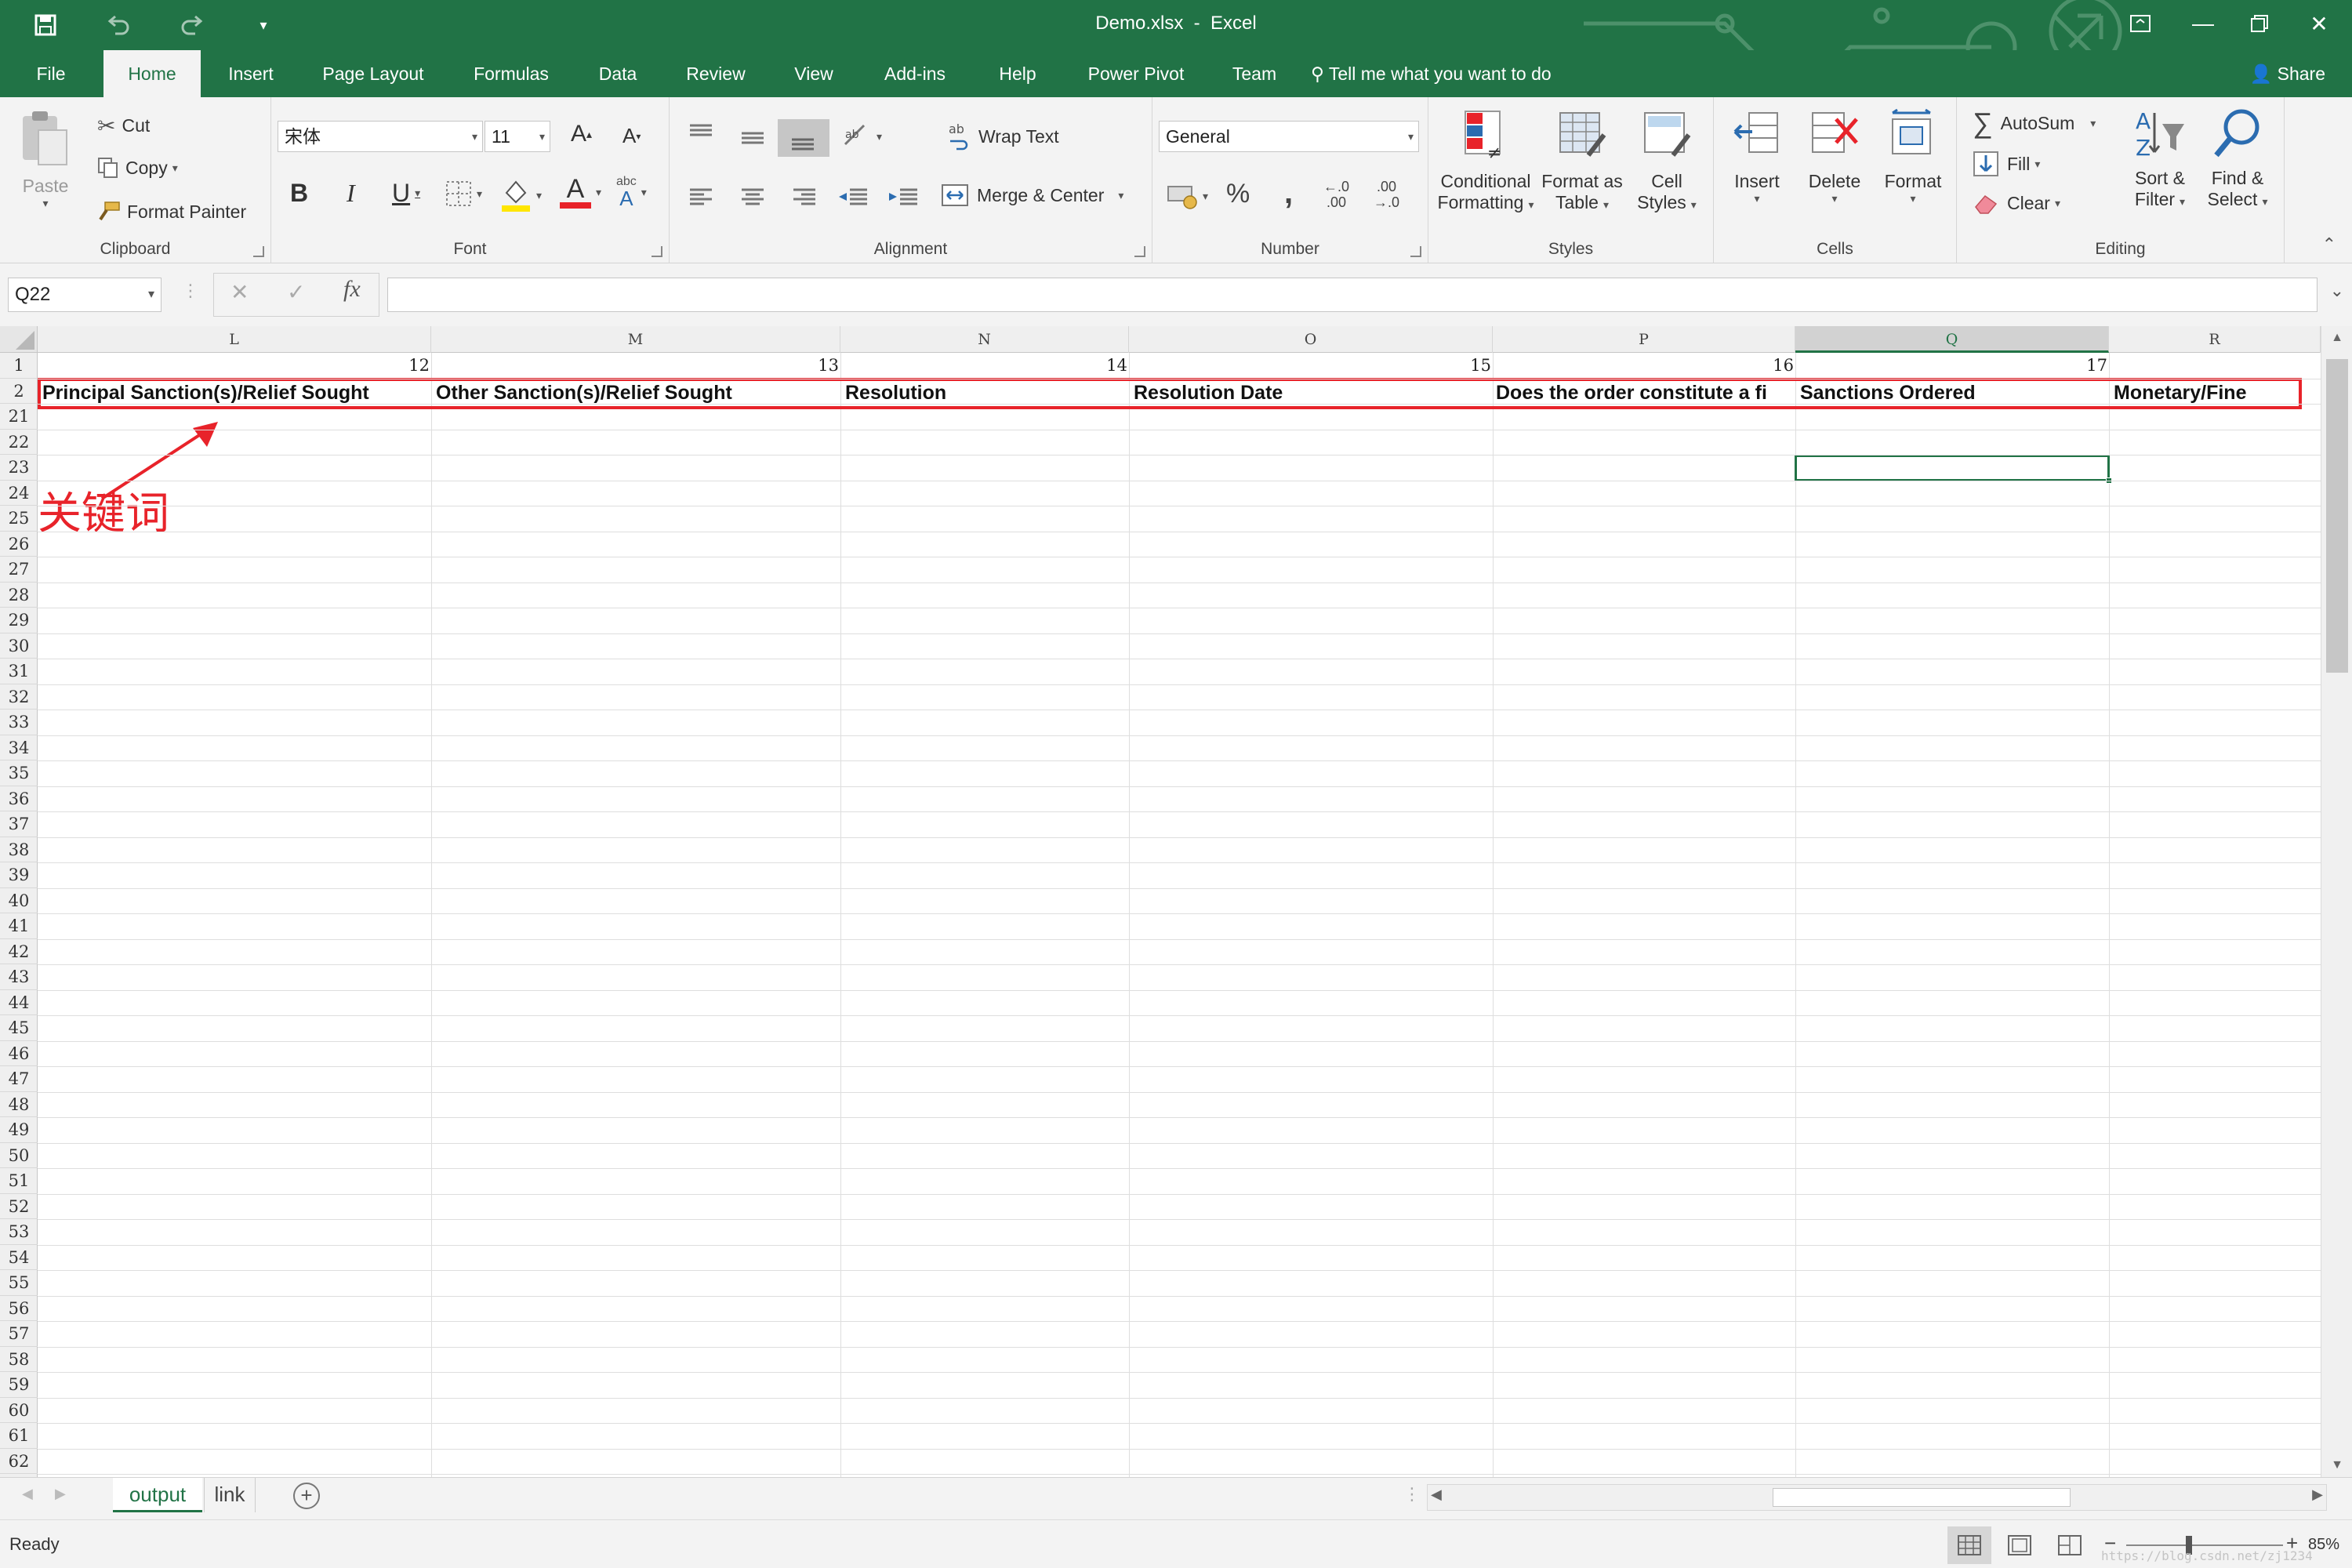  Describe the element at coordinates (617, 73) in the screenshot. I see `tab-data: Data` at that location.